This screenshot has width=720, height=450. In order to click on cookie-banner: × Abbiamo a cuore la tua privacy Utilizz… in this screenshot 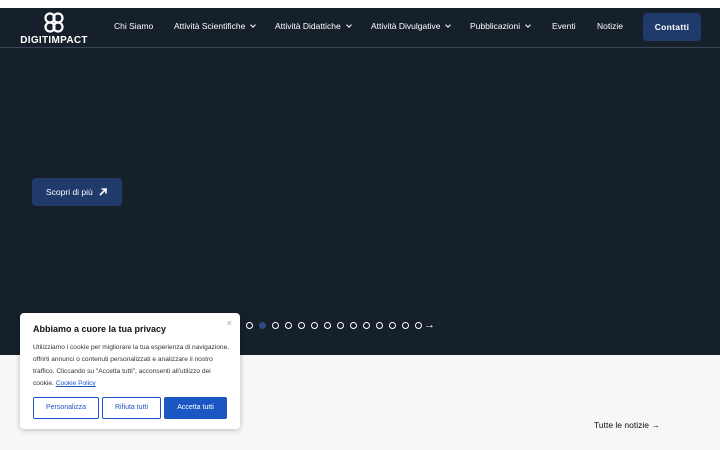, I will do `click(130, 371)`.